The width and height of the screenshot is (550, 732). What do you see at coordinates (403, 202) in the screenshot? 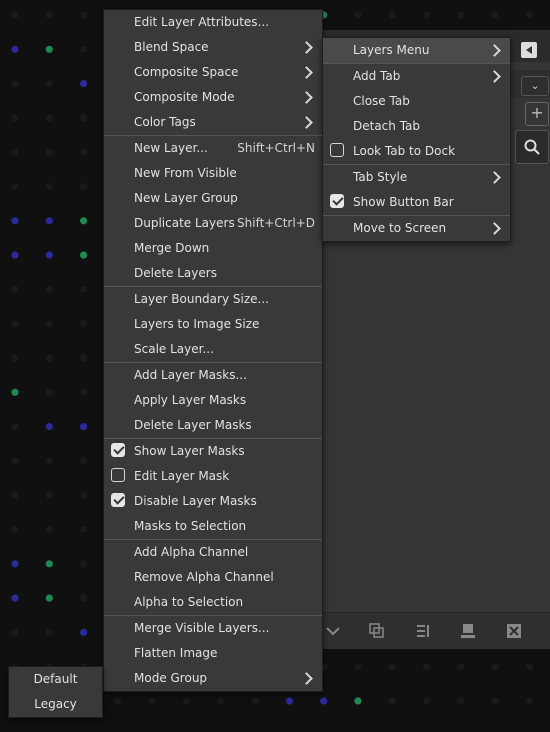
I see `menu-item-label: Show Button Bar` at bounding box center [403, 202].